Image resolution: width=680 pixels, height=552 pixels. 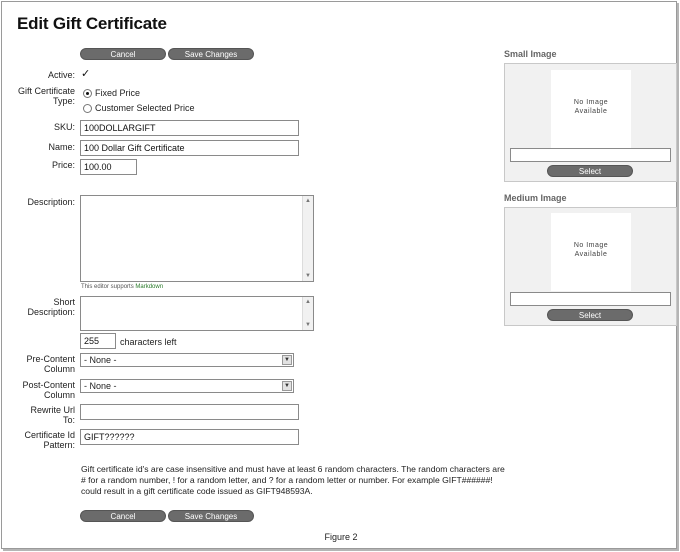 What do you see at coordinates (64, 302) in the screenshot?
I see `short-description-label-line1: Short` at bounding box center [64, 302].